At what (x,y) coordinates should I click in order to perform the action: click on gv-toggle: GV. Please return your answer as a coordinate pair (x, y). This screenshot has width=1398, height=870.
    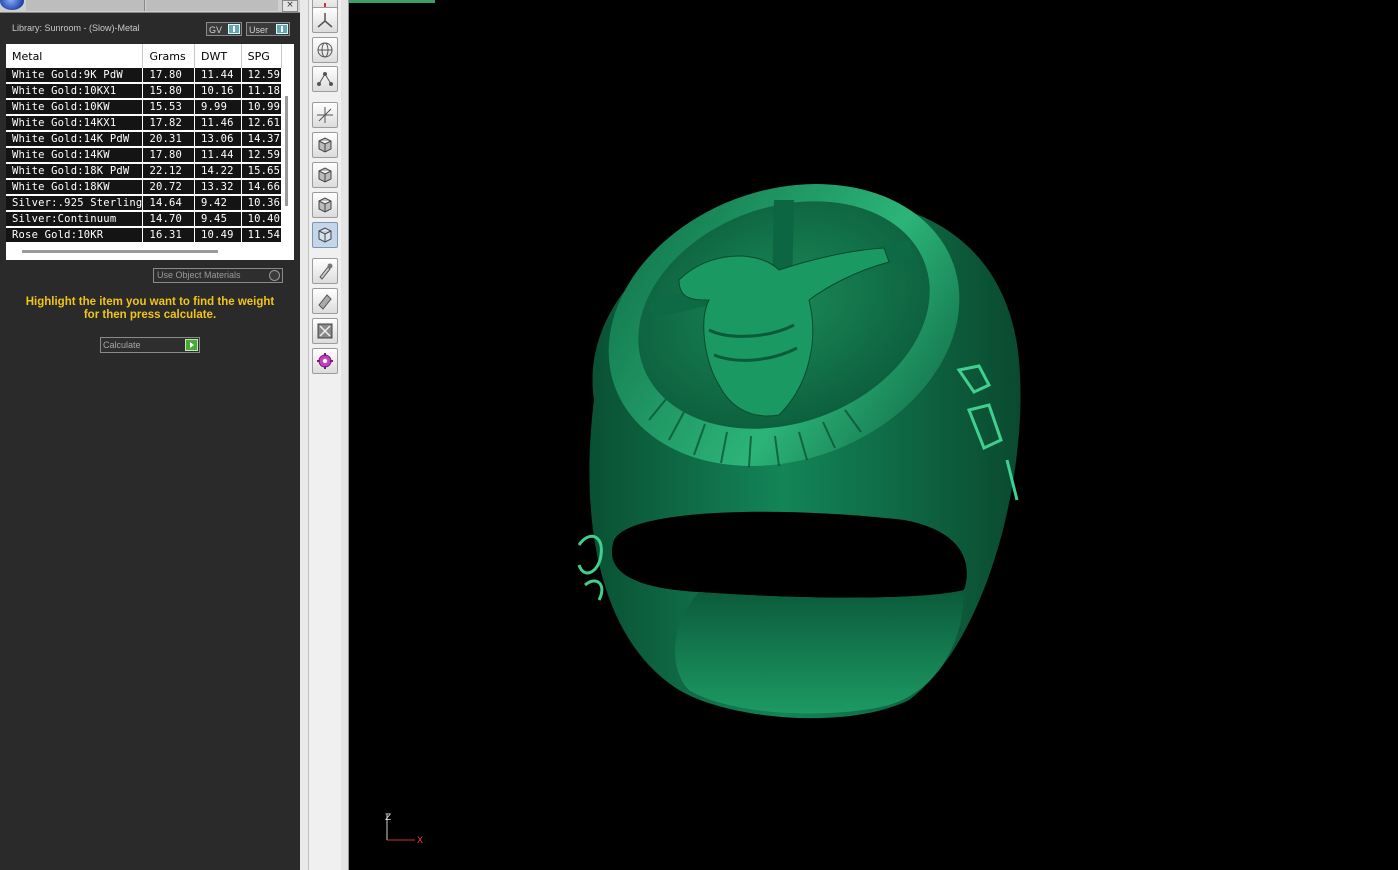
    Looking at the image, I should click on (224, 29).